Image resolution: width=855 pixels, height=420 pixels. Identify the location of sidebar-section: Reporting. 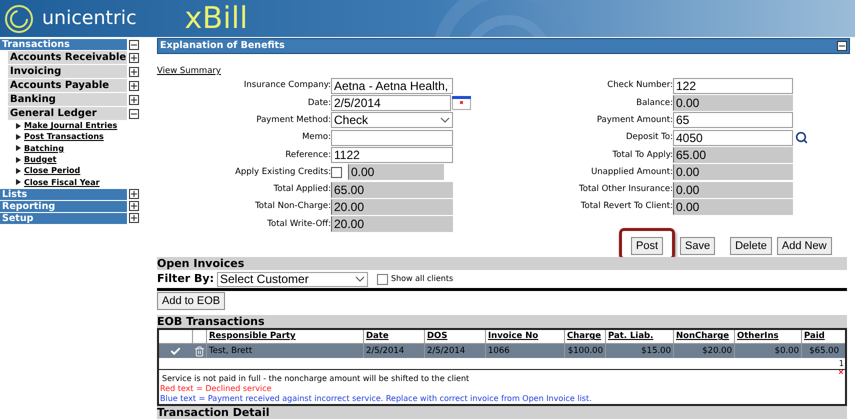
(63, 206).